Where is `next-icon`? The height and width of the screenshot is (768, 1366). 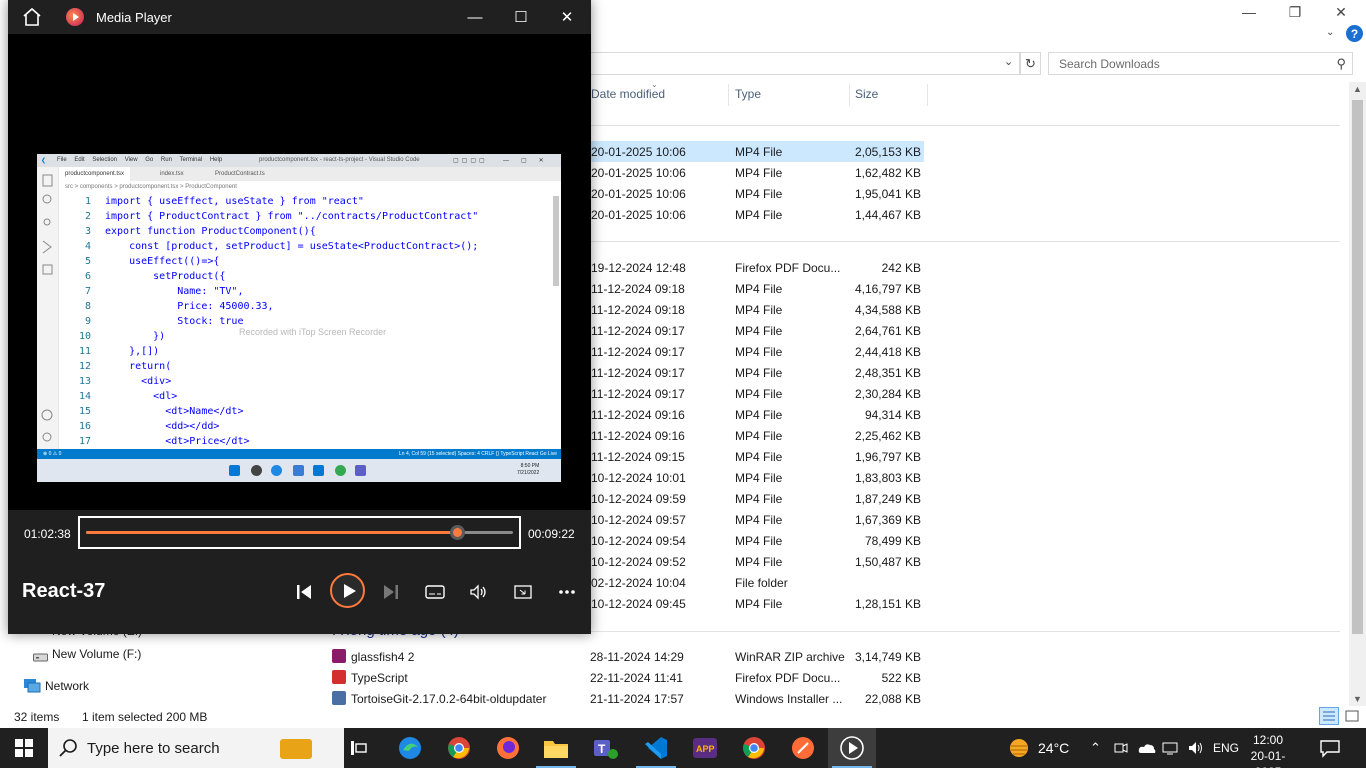
next-icon is located at coordinates (391, 592).